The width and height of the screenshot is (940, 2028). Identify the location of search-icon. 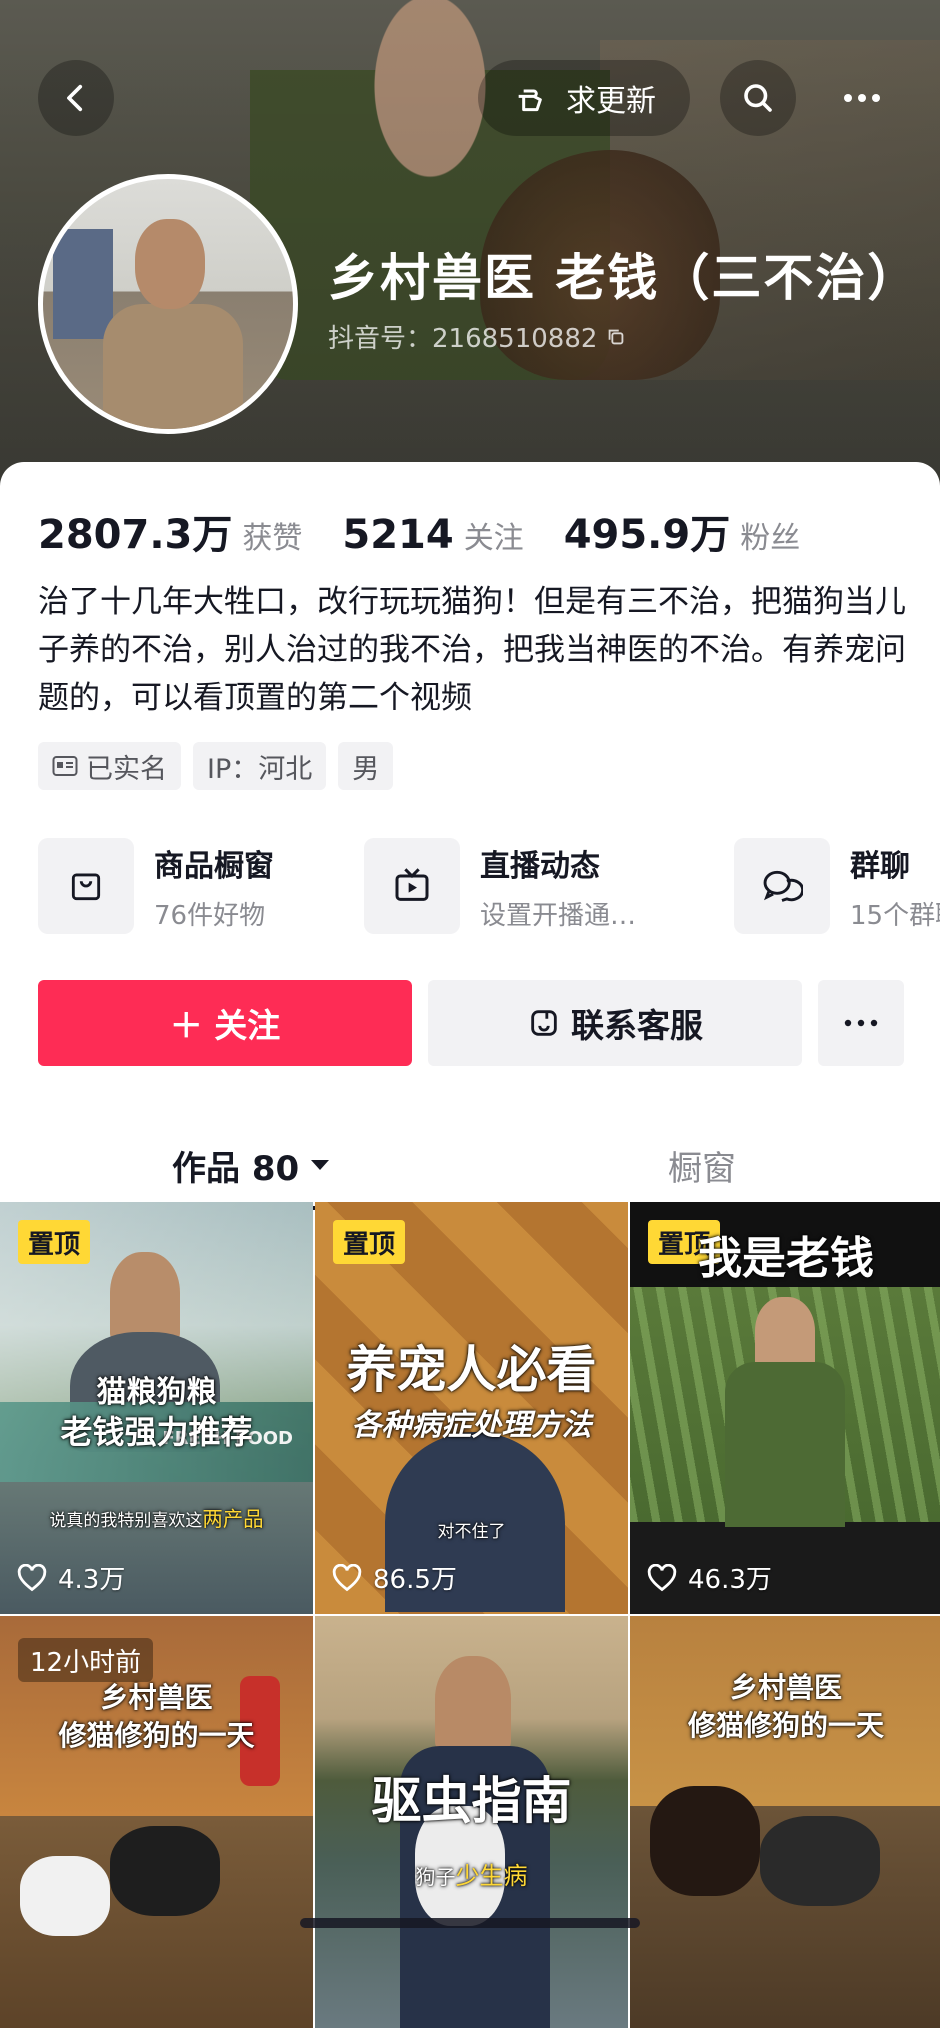
(758, 98).